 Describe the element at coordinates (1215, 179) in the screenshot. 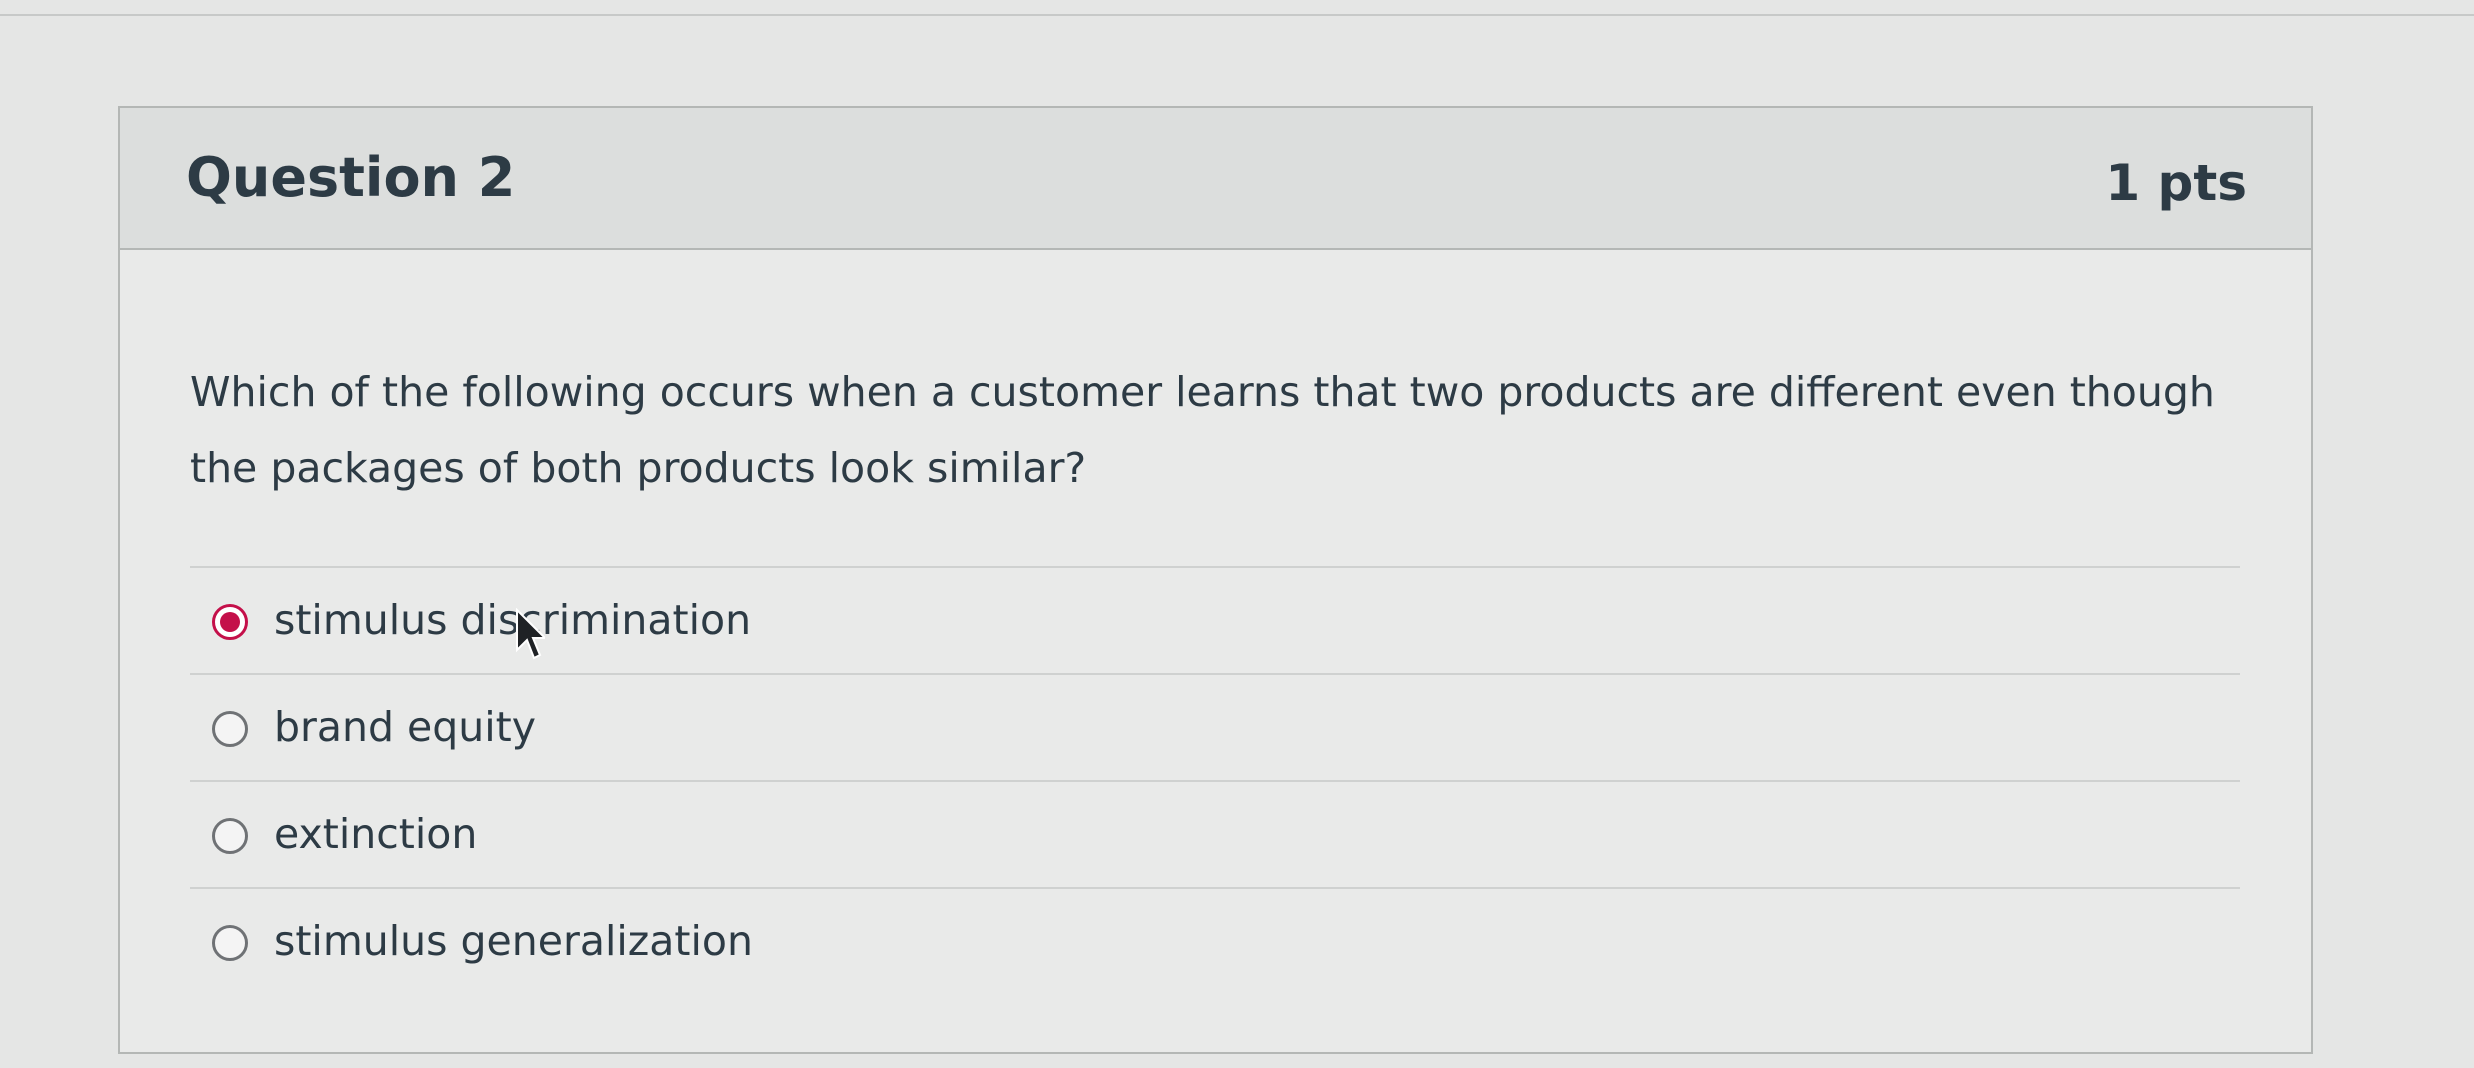

I see `question-header: Question 2 1 pts` at that location.